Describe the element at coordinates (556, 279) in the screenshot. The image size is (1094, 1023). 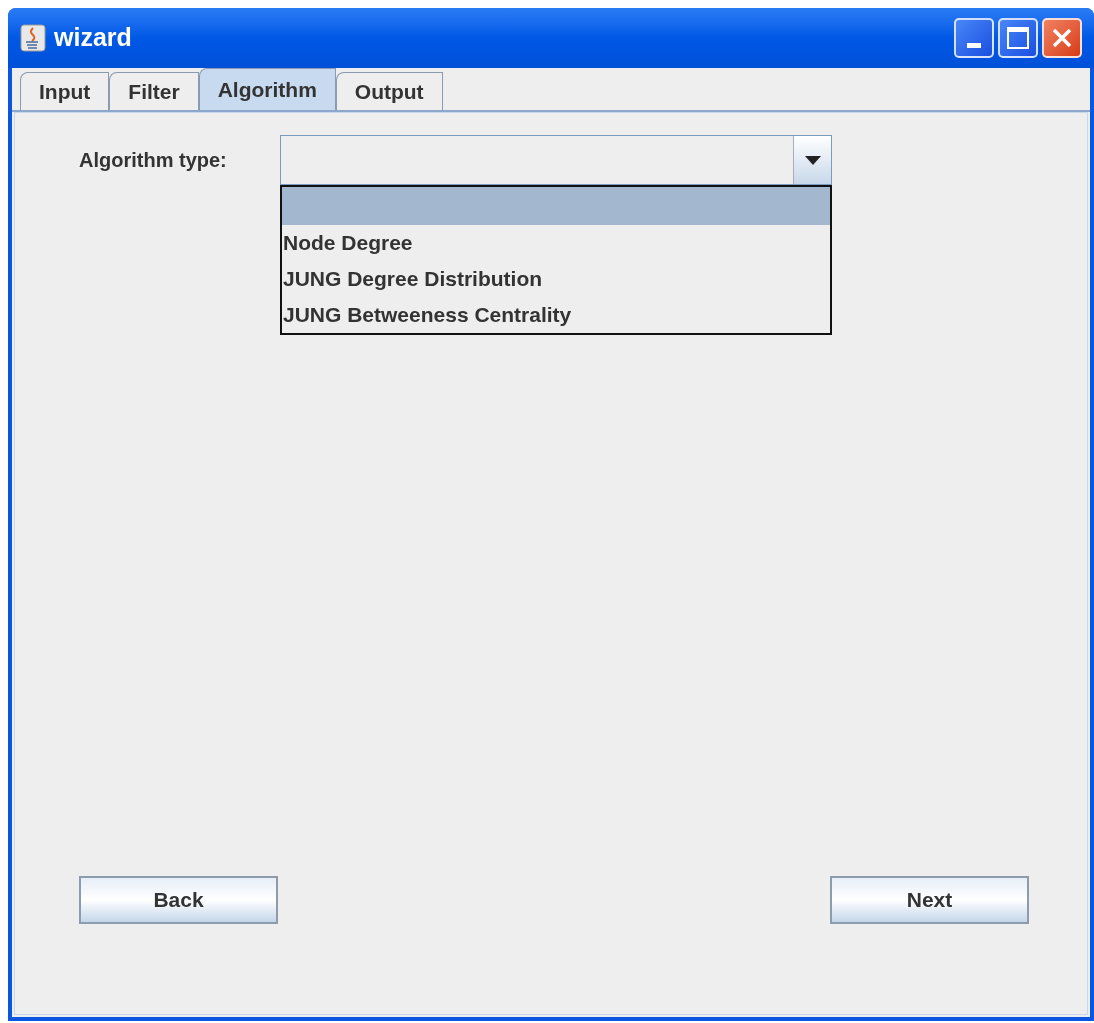
I see `dropdown-option: JUNG Degree Distribution` at that location.